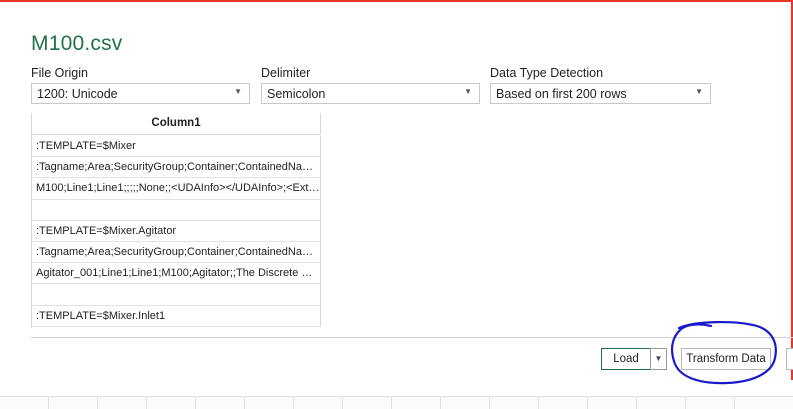  I want to click on dialog-title: M100.csv, so click(77, 43).